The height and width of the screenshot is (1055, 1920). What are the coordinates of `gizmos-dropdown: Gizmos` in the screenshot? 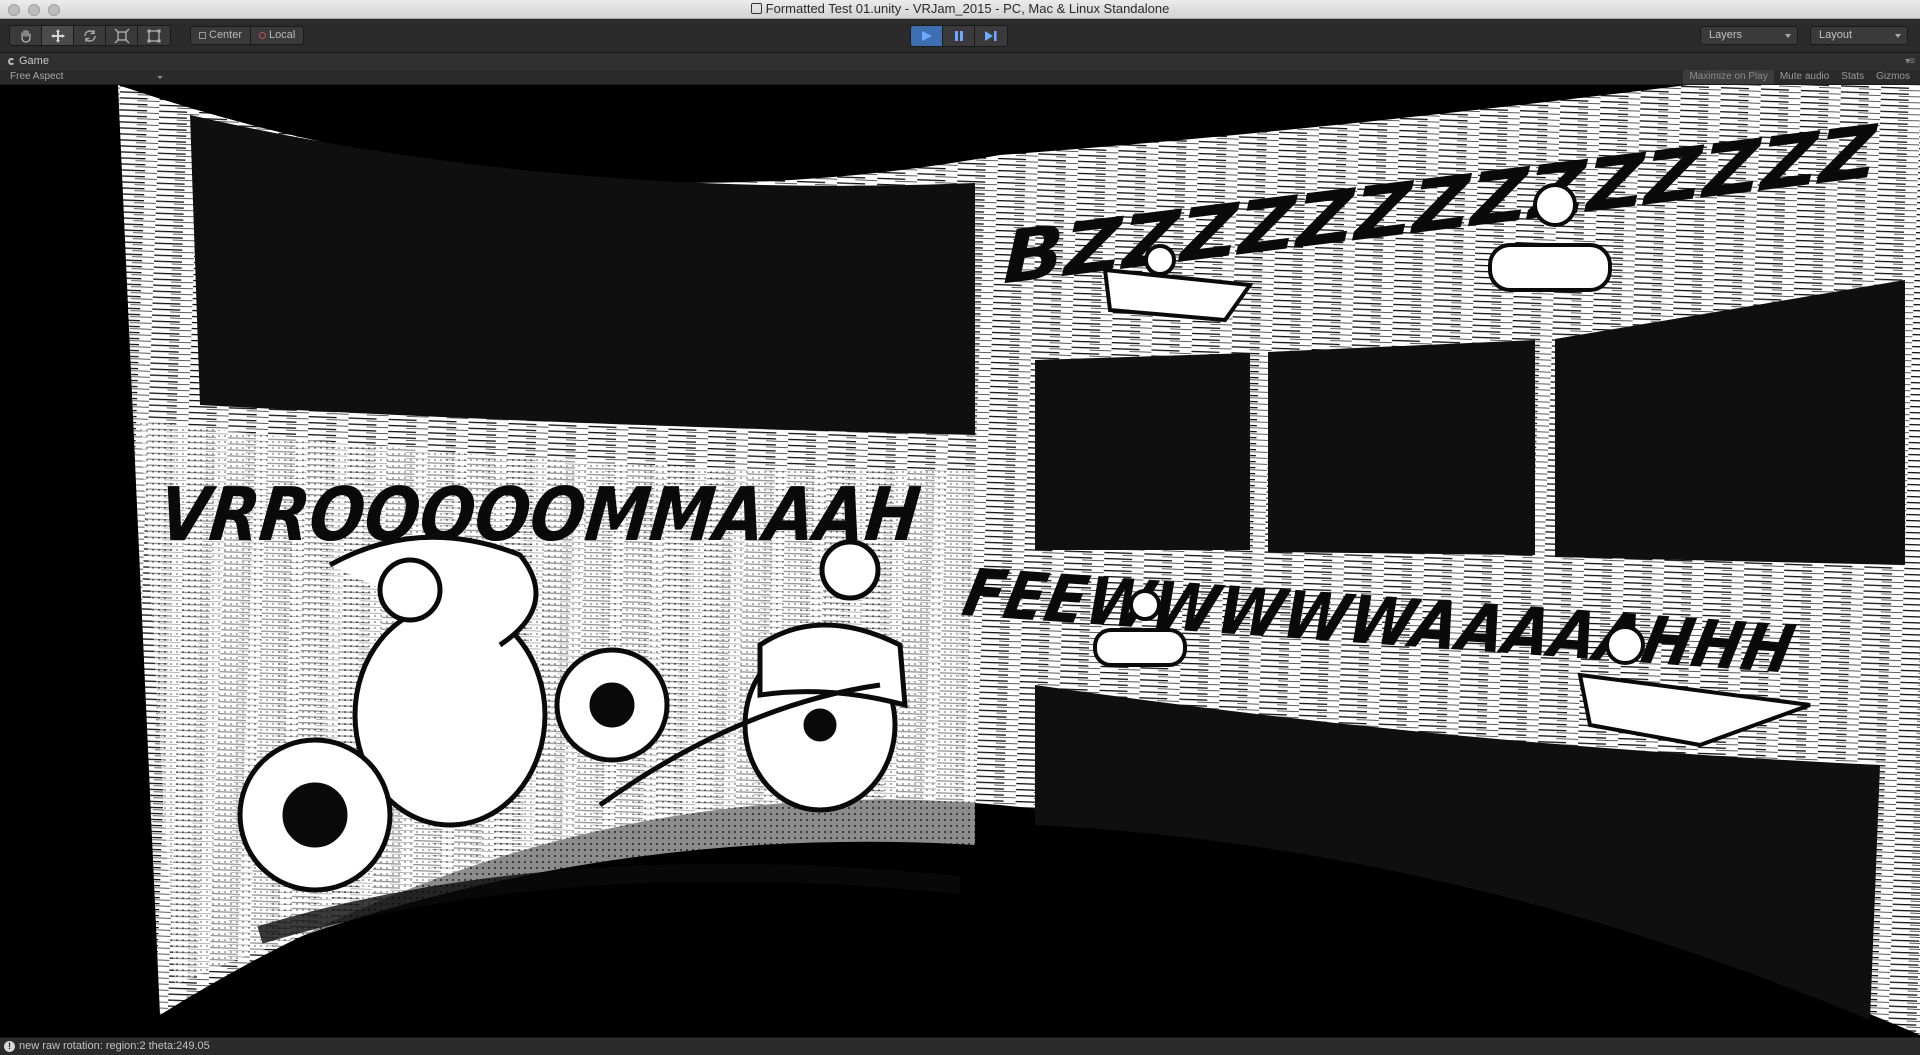 It's located at (1893, 77).